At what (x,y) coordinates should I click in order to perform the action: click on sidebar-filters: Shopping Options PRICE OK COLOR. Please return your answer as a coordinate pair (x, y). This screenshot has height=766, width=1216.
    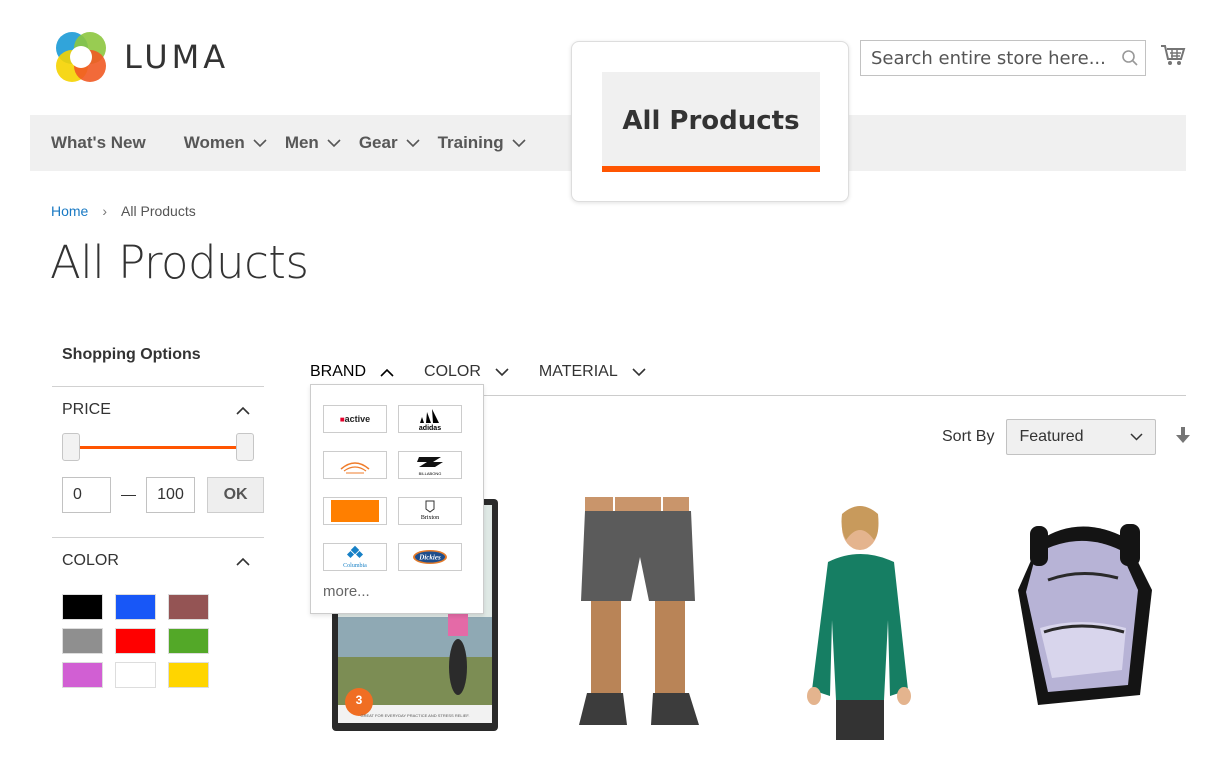
    Looking at the image, I should click on (158, 514).